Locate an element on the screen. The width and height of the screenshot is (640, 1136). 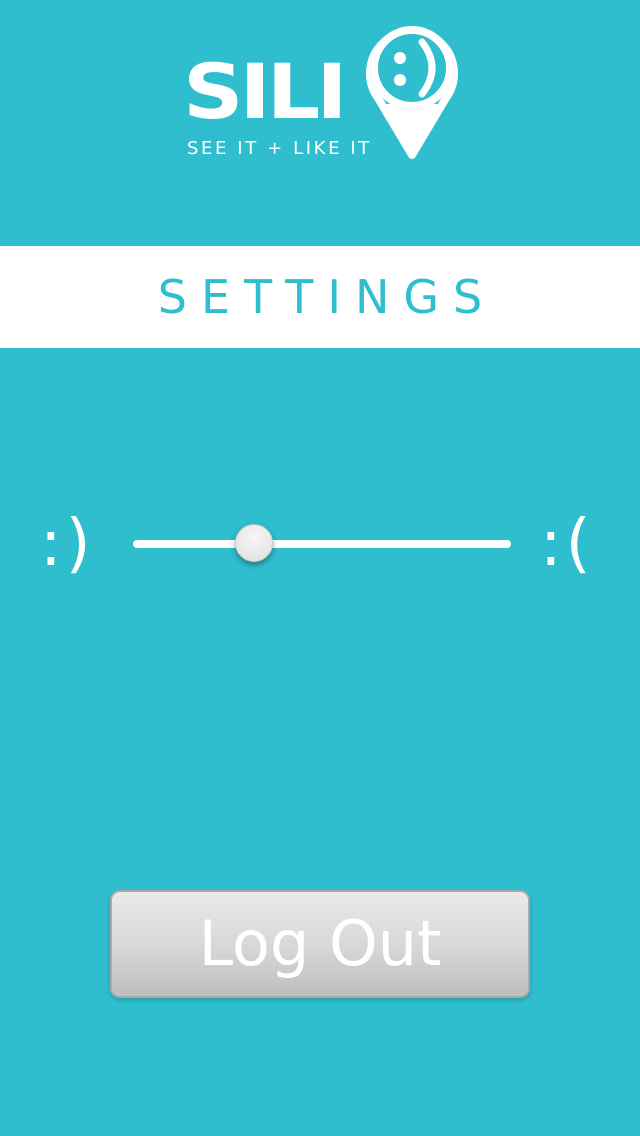
logout-button: Log Out is located at coordinates (320, 944).